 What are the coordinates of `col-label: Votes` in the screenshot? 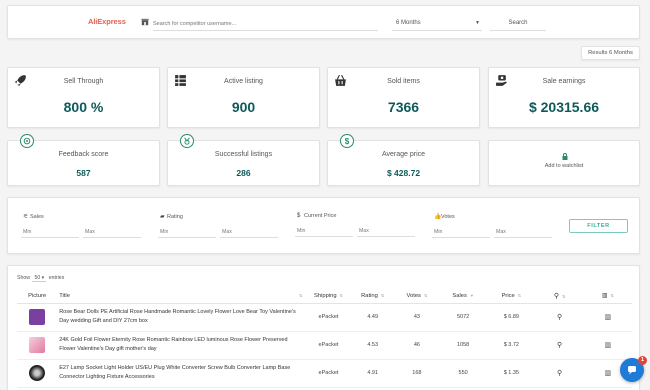 It's located at (413, 295).